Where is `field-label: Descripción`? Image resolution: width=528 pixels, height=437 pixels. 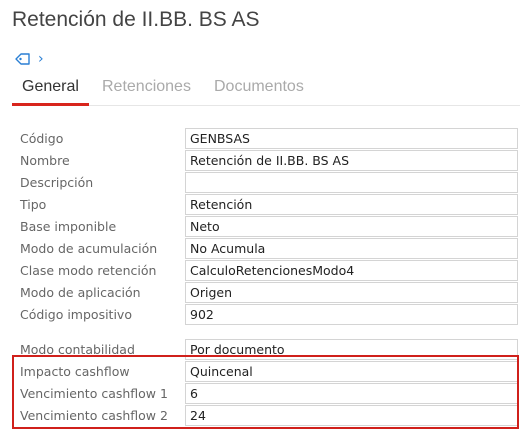
field-label: Descripción is located at coordinates (57, 182).